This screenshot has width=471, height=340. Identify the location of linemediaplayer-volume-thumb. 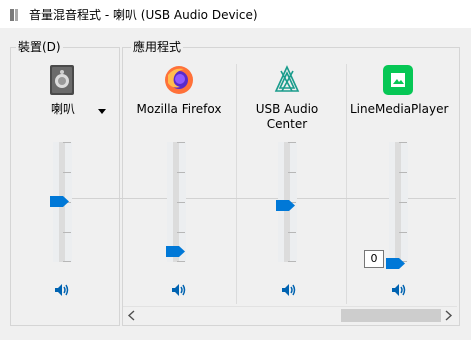
(395, 261).